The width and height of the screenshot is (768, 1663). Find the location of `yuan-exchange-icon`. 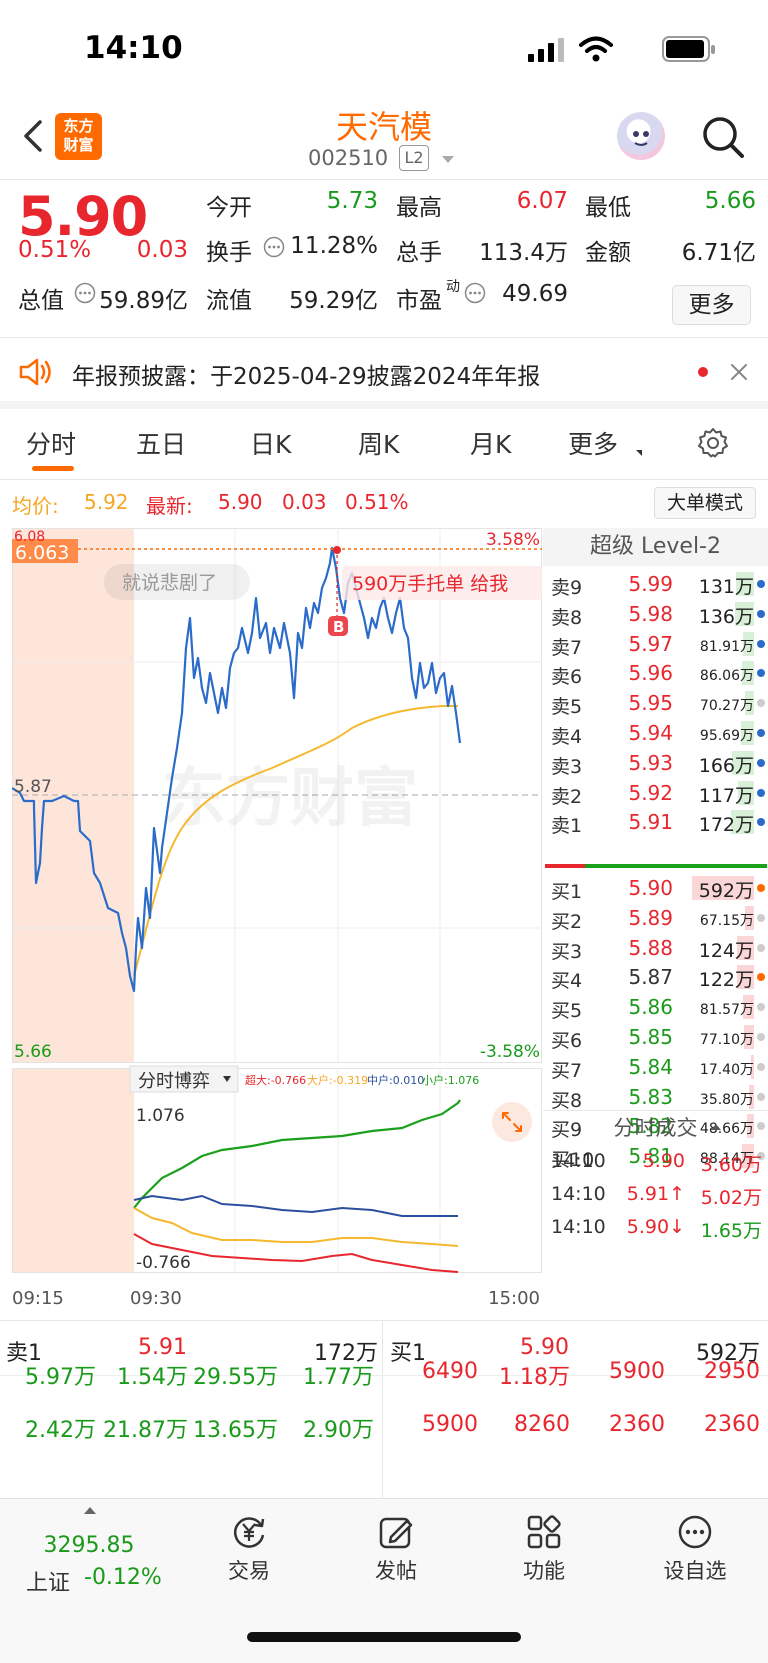

yuan-exchange-icon is located at coordinates (249, 1532).